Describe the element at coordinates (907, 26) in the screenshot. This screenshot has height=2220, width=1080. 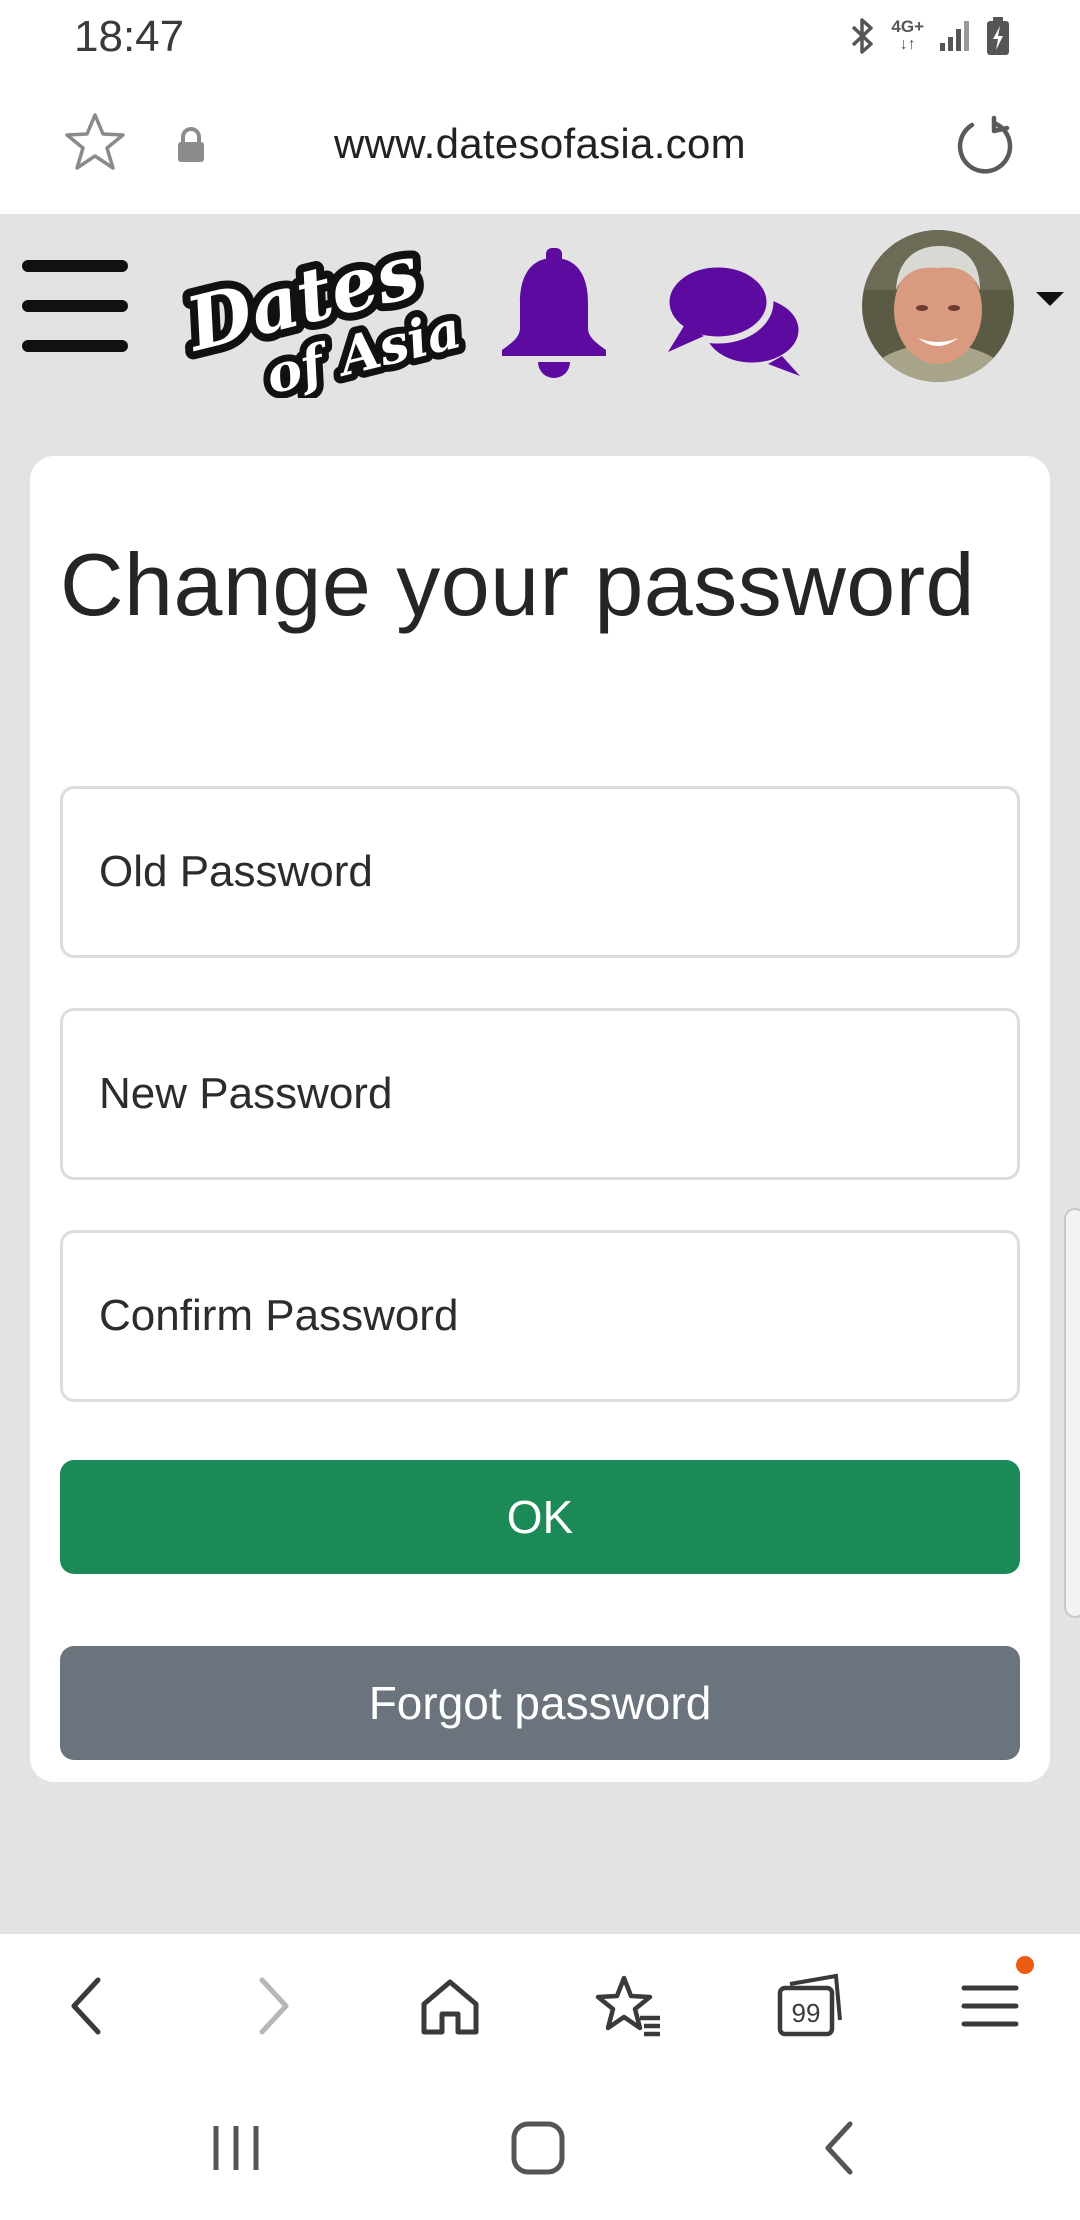
I see `network-type: 4G+` at that location.